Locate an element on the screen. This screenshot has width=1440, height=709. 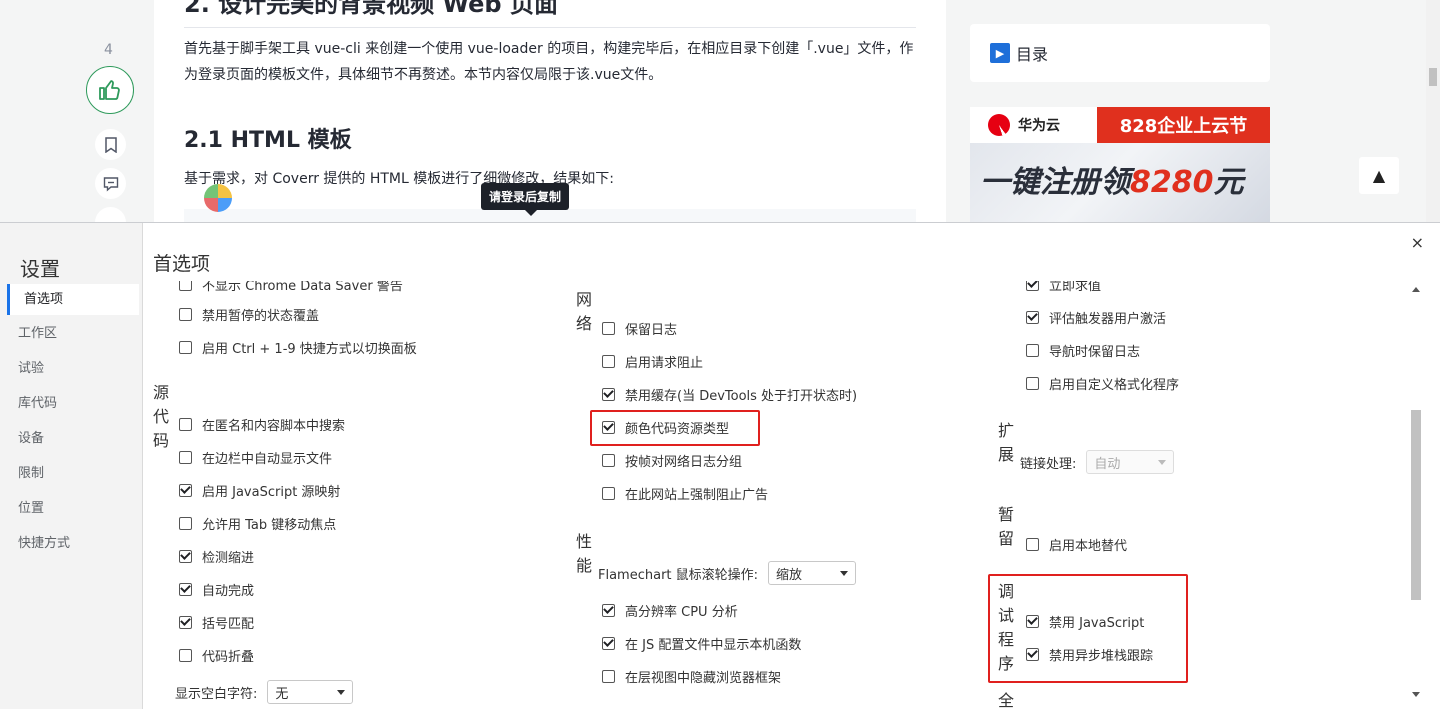
nav-item-shortcuts: 快捷方式 is located at coordinates (73, 543).